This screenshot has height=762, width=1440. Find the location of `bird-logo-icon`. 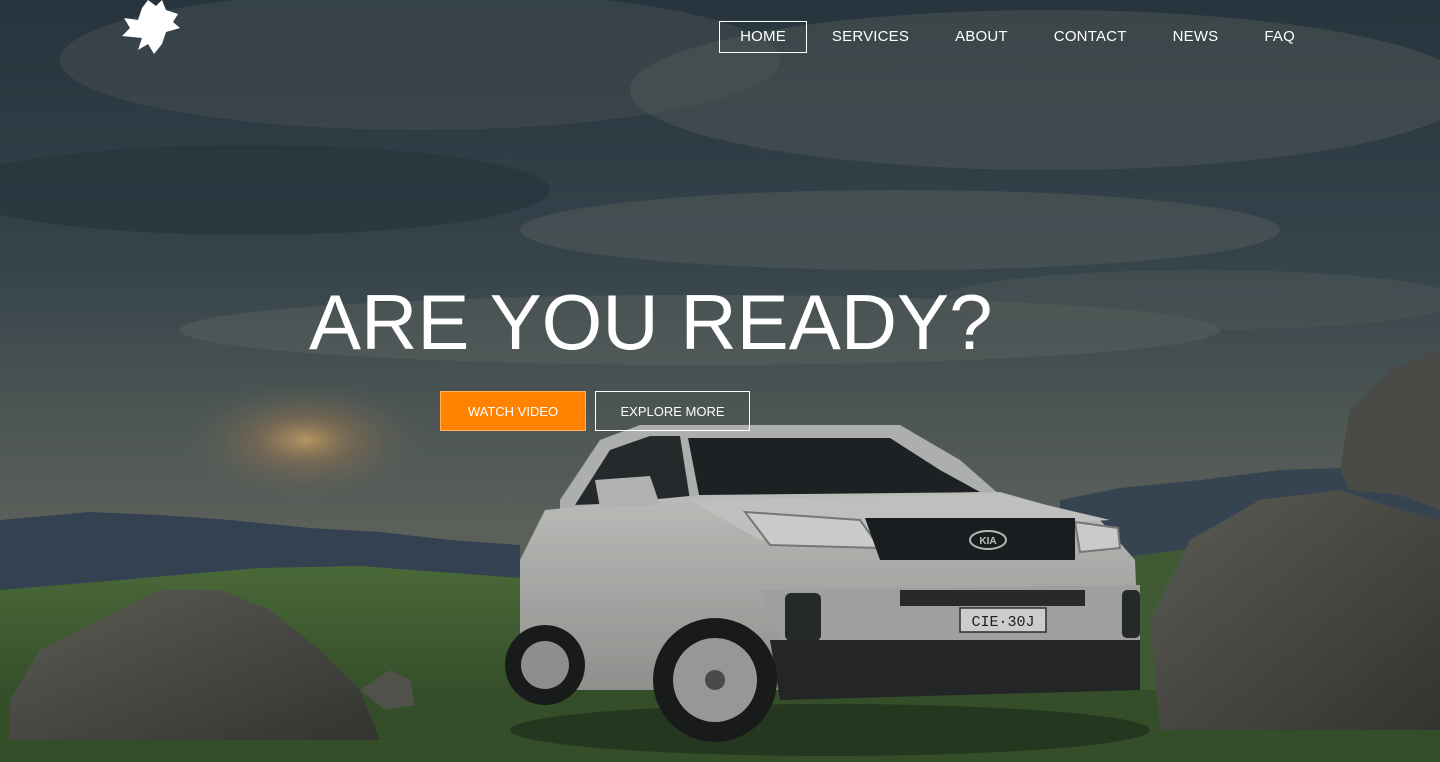

bird-logo-icon is located at coordinates (151, 28).